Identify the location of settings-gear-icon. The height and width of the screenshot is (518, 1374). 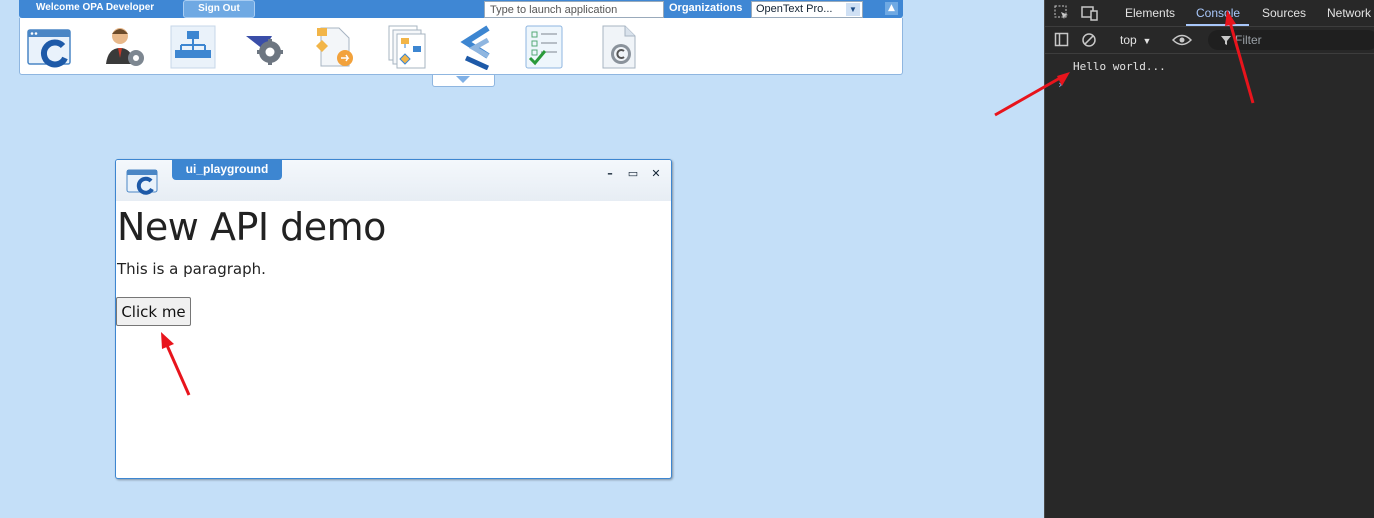
(266, 47).